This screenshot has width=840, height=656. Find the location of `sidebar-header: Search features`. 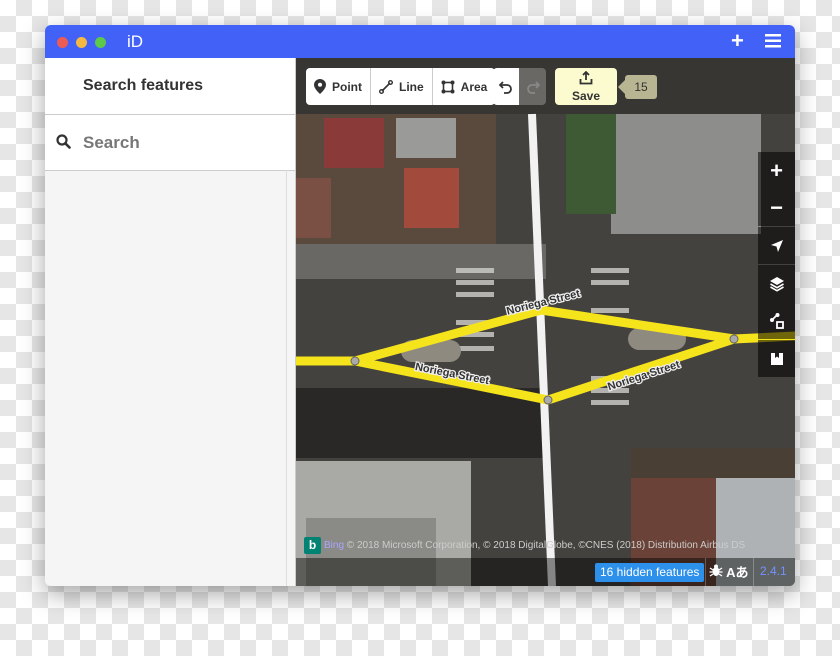

sidebar-header: Search features is located at coordinates (170, 86).